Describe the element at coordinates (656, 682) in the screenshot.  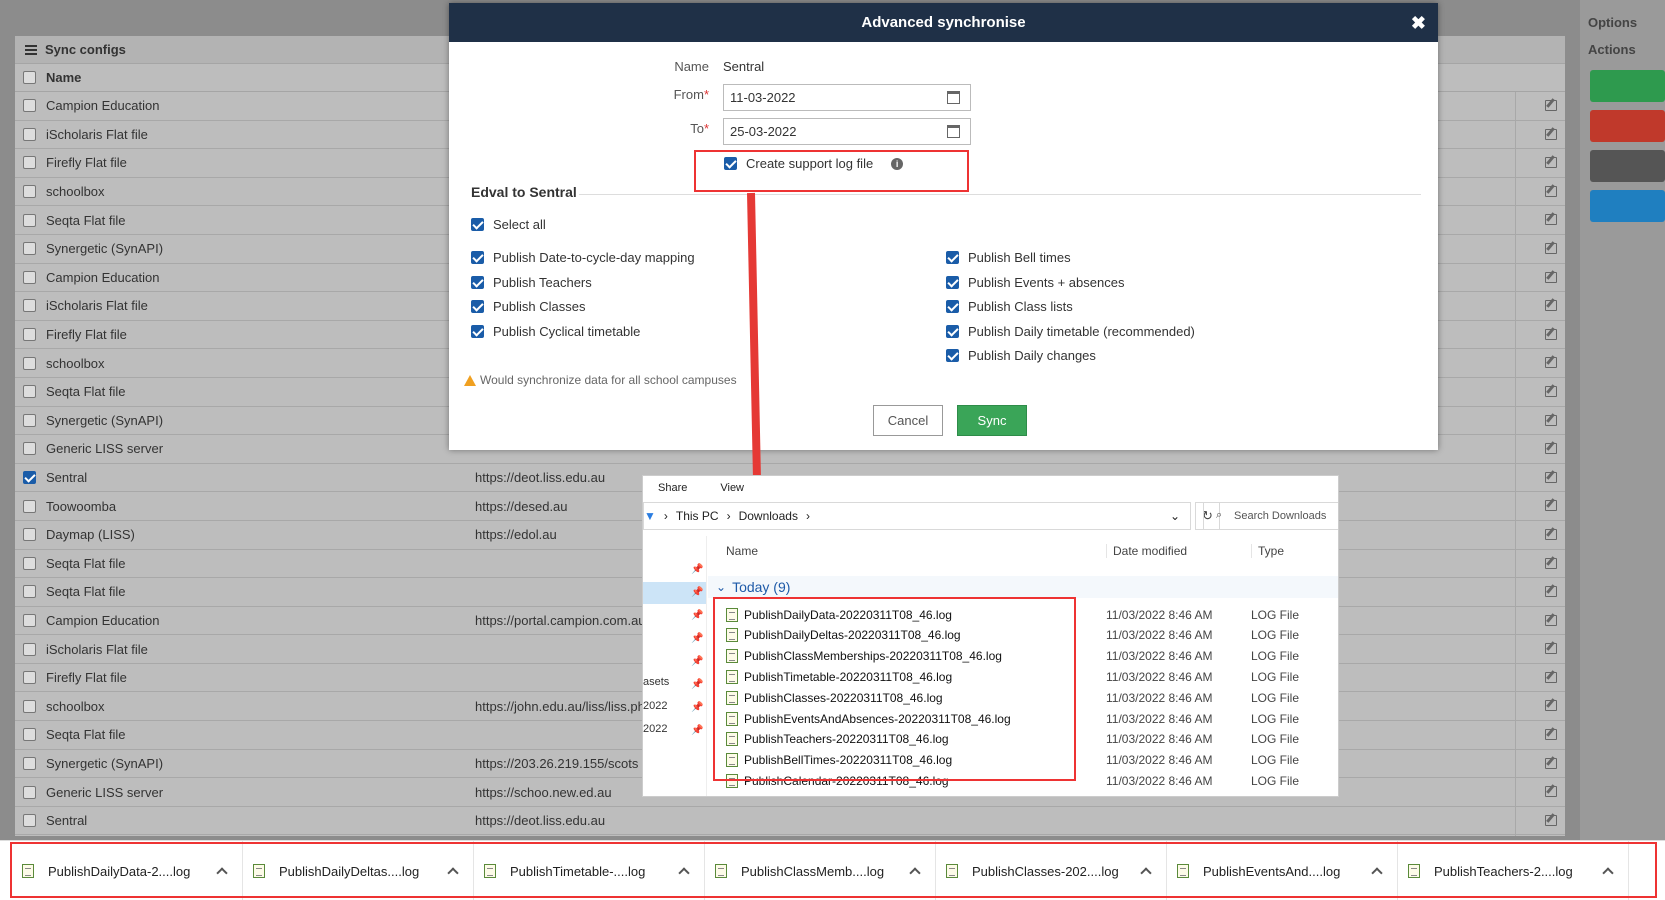
I see `nav-item: asets` at that location.